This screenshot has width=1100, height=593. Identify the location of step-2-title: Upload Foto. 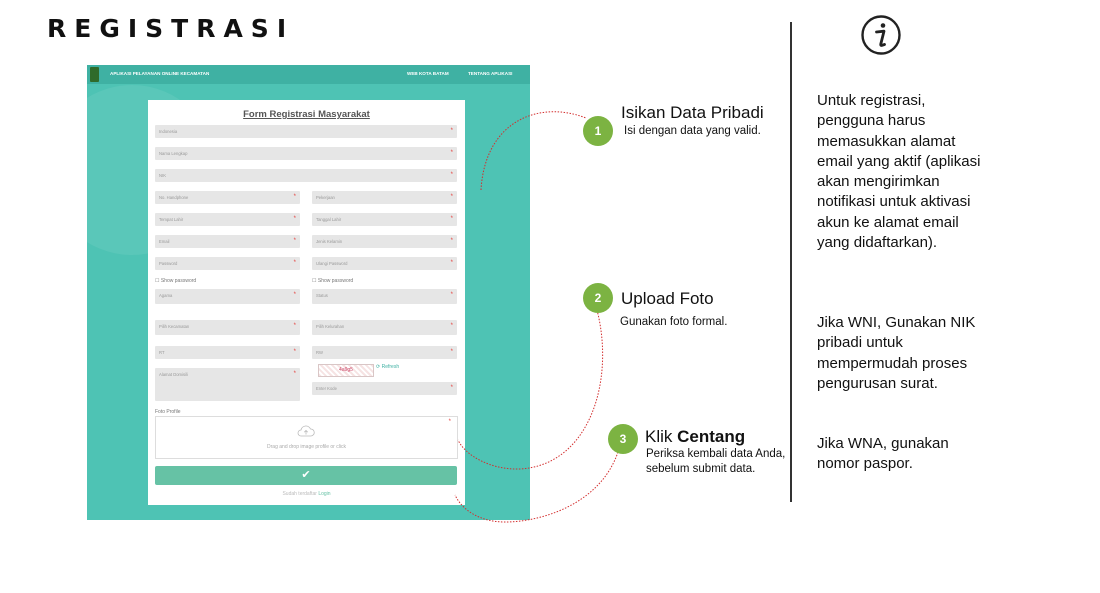
(667, 299).